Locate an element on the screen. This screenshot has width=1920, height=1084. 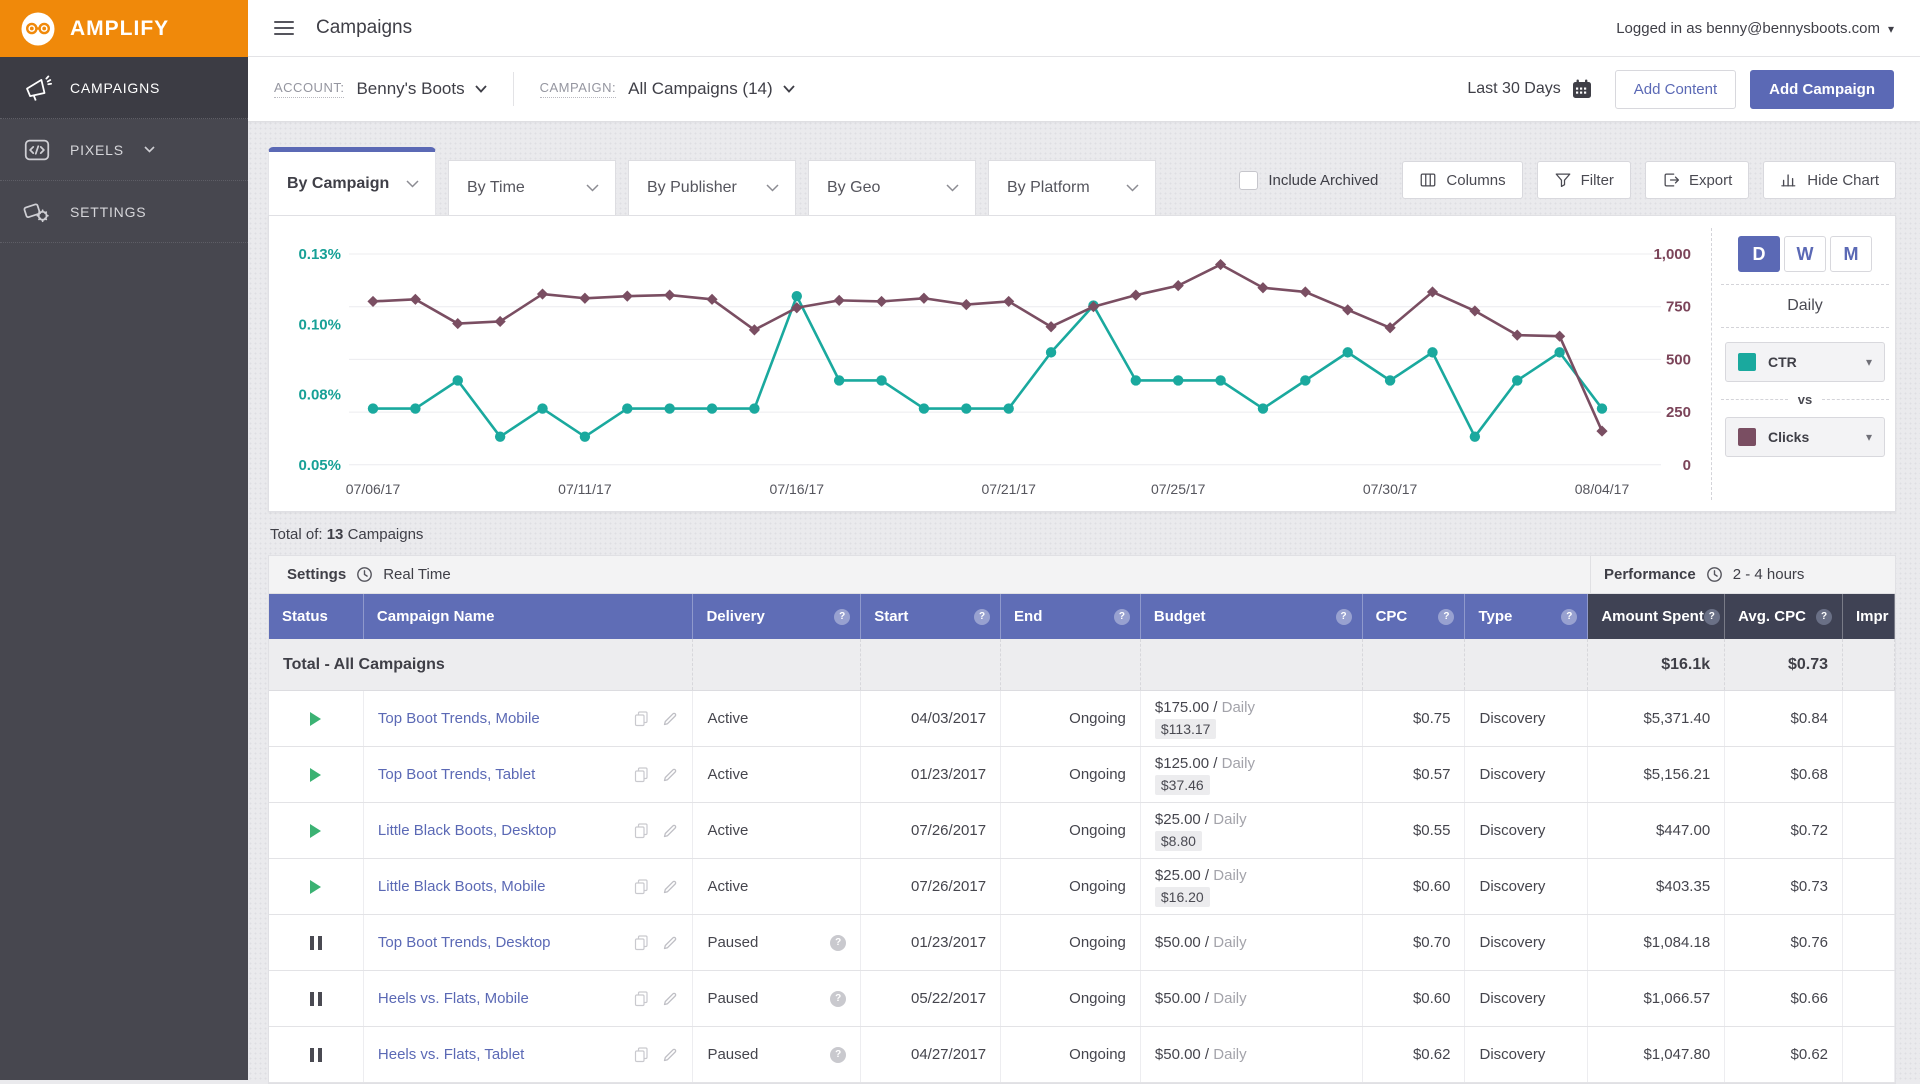
metric-2-select: Clicks ▾ is located at coordinates (1805, 437).